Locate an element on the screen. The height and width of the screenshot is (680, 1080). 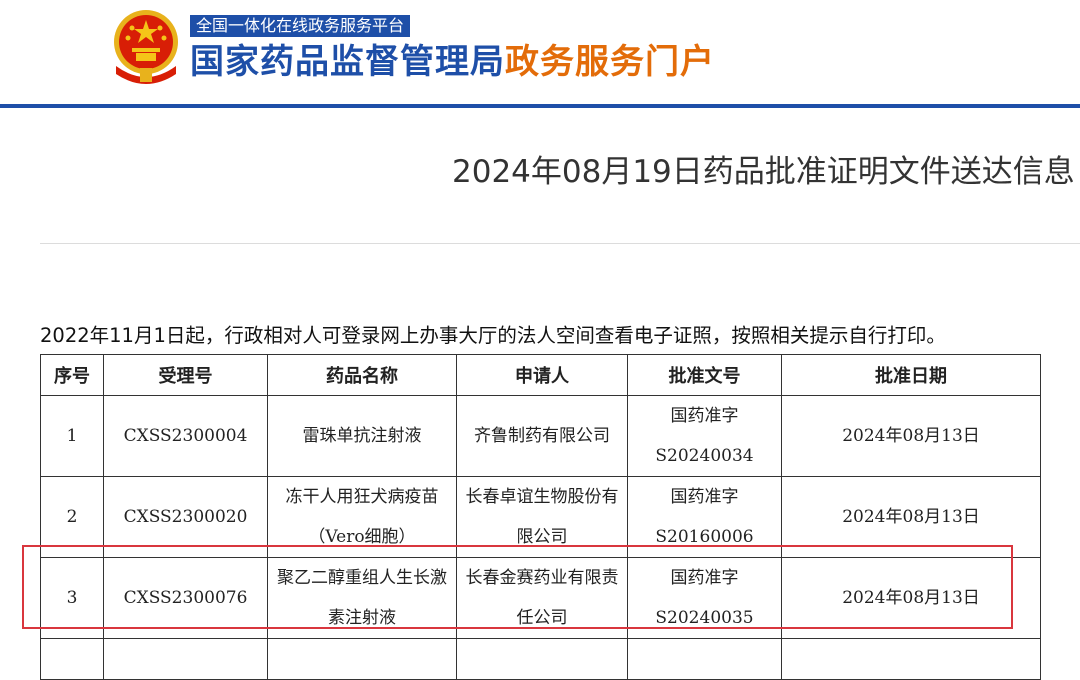
cell-approval-no: 国药准字S20240034 is located at coordinates (704, 436).